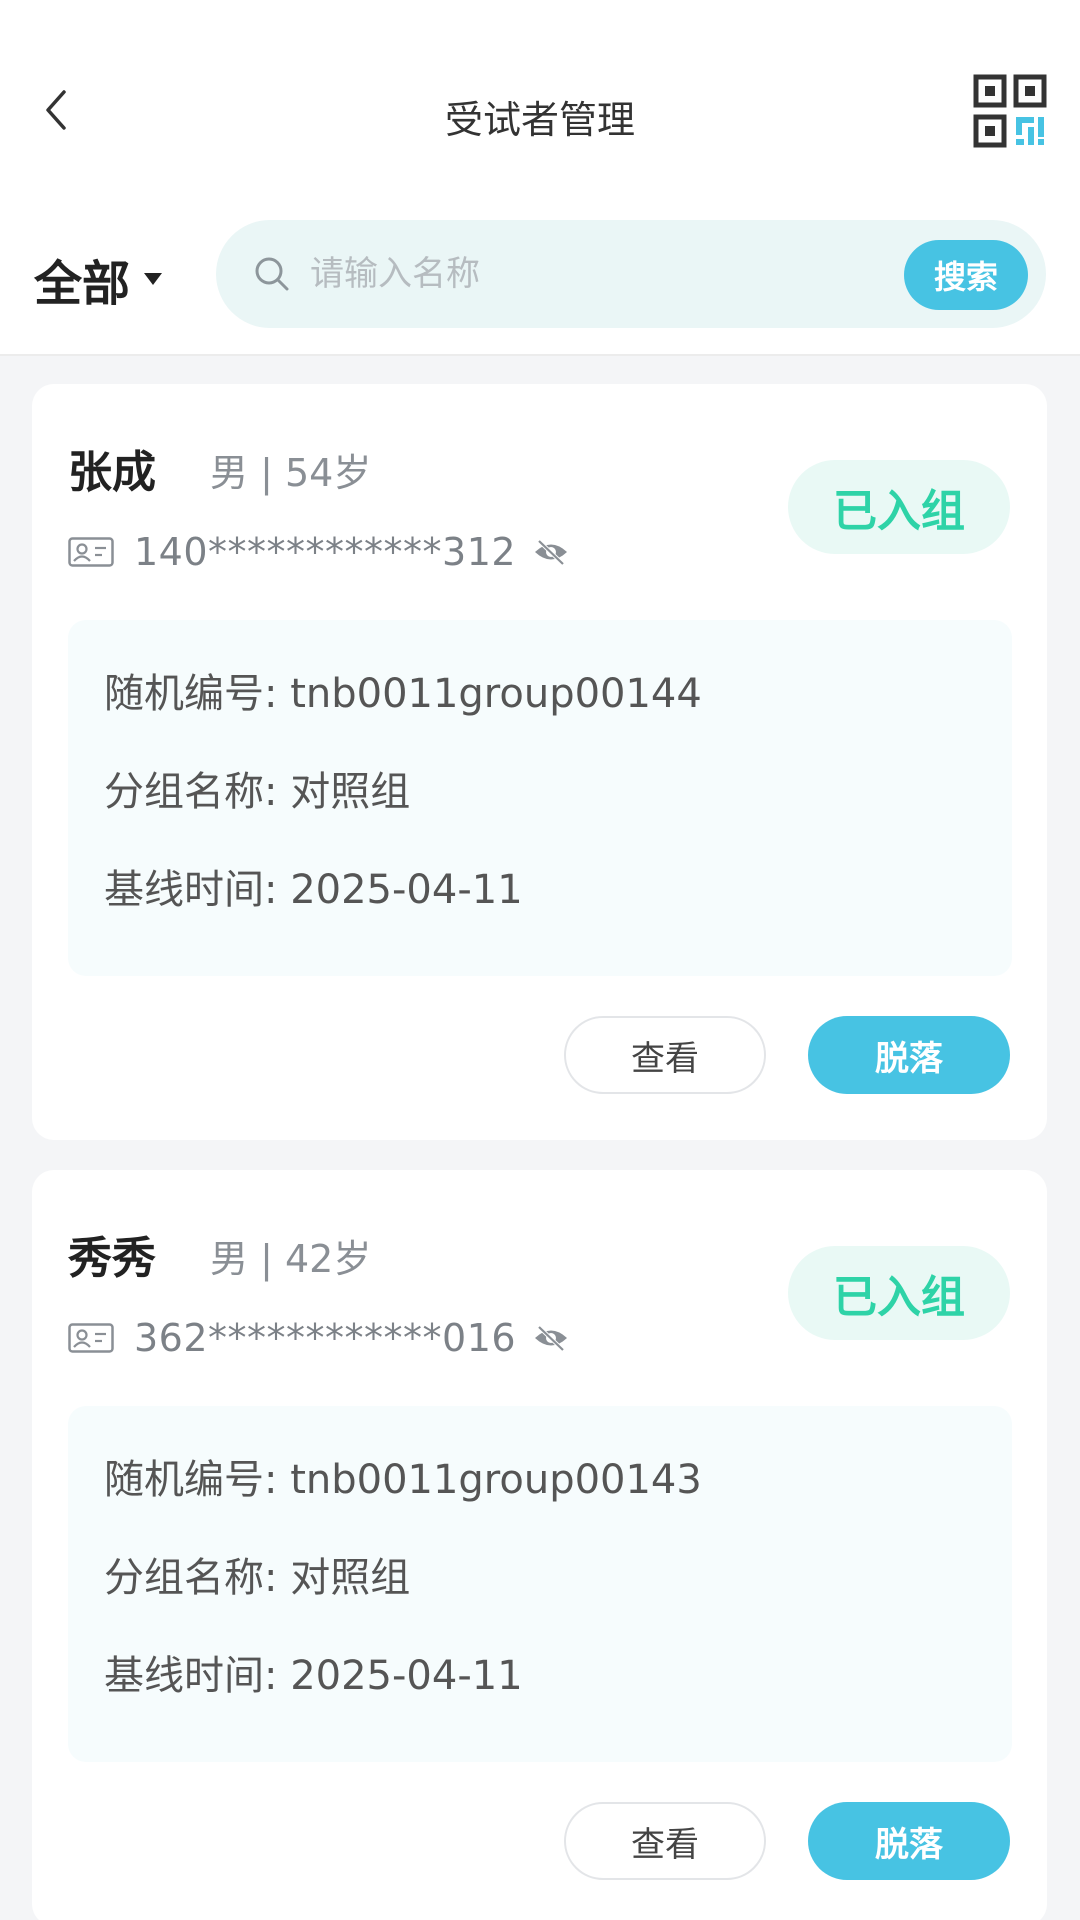 The width and height of the screenshot is (1080, 1920). What do you see at coordinates (112, 1258) in the screenshot?
I see `subject-name: 秀秀` at bounding box center [112, 1258].